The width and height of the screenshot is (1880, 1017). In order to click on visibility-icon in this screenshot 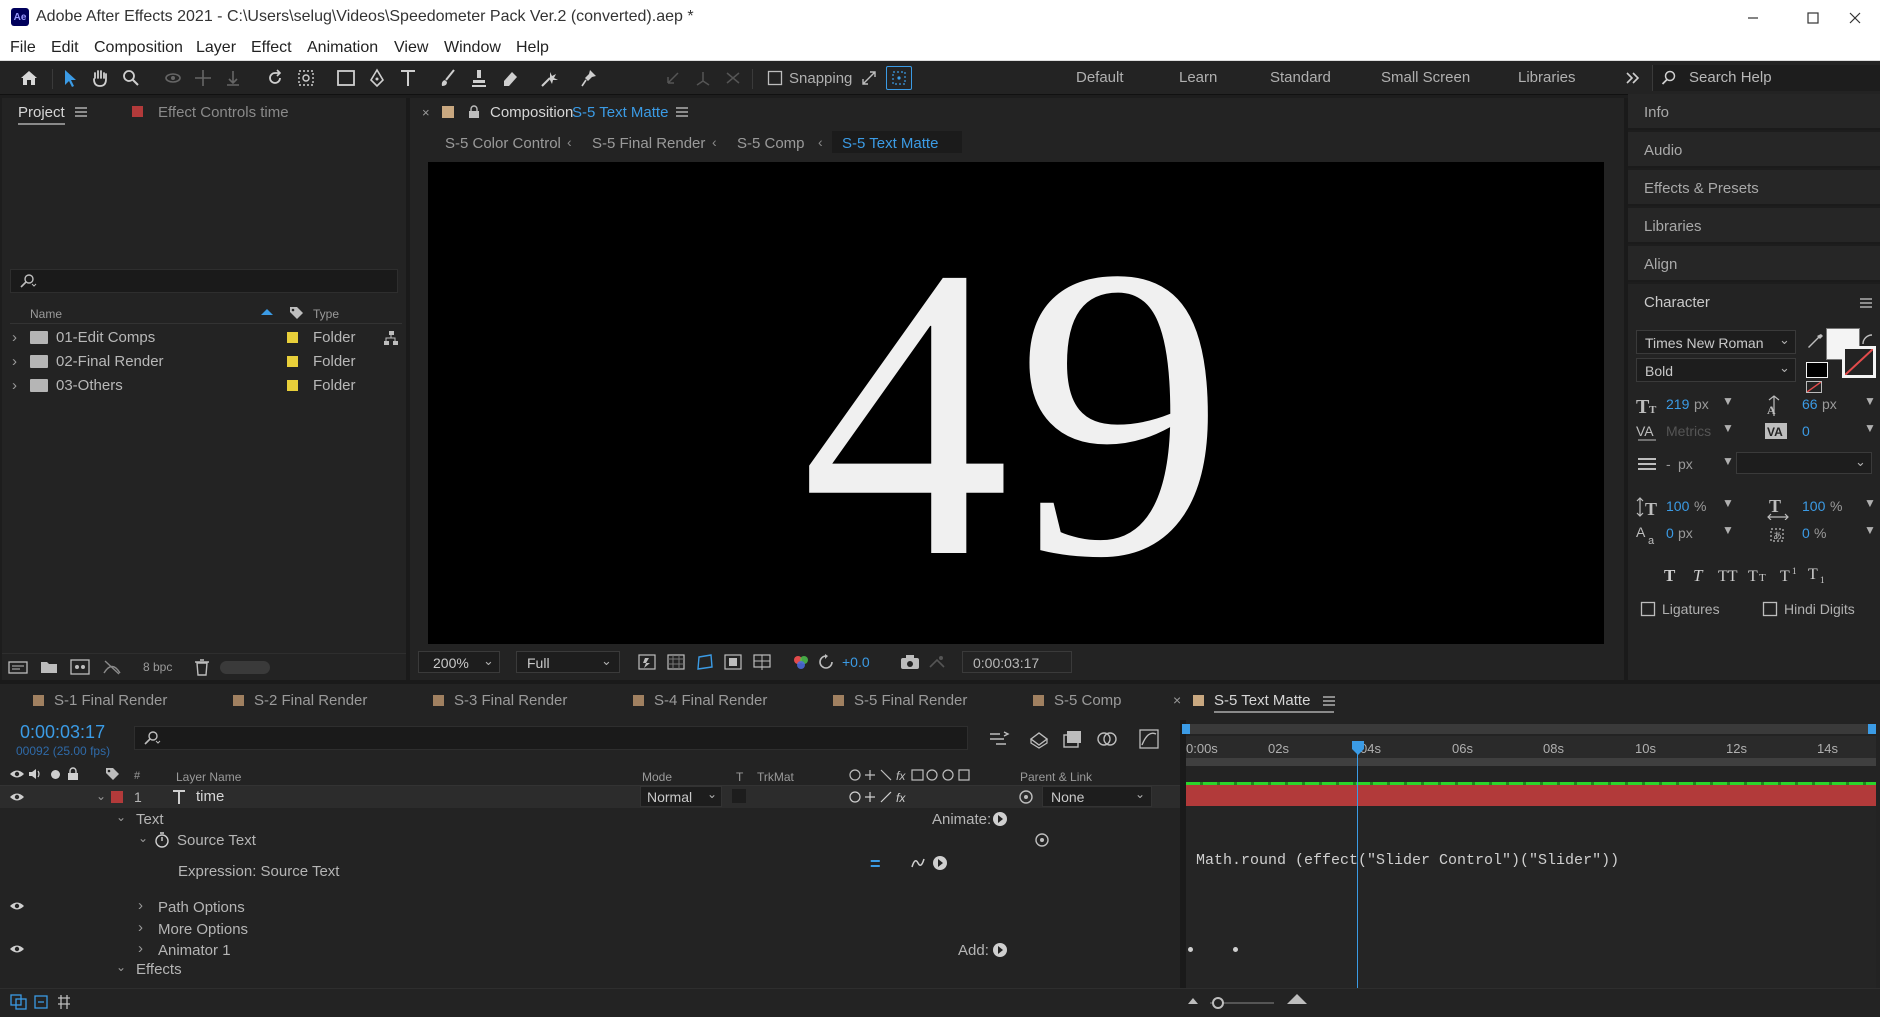, I will do `click(17, 906)`.